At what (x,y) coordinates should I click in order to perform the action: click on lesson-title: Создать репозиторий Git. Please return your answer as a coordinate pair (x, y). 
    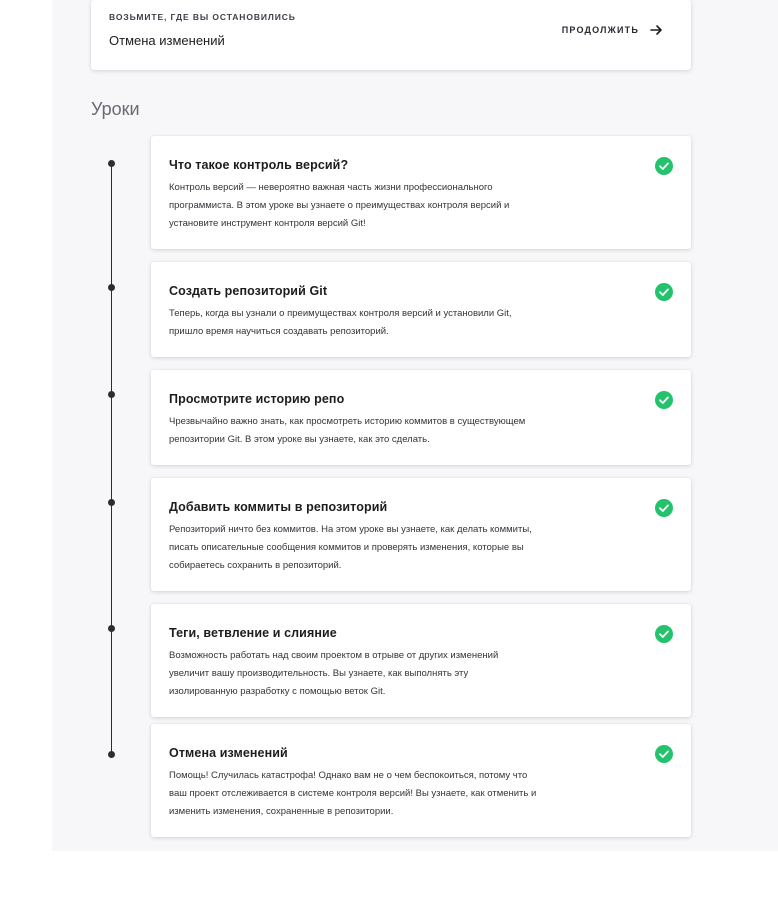
    Looking at the image, I should click on (248, 291).